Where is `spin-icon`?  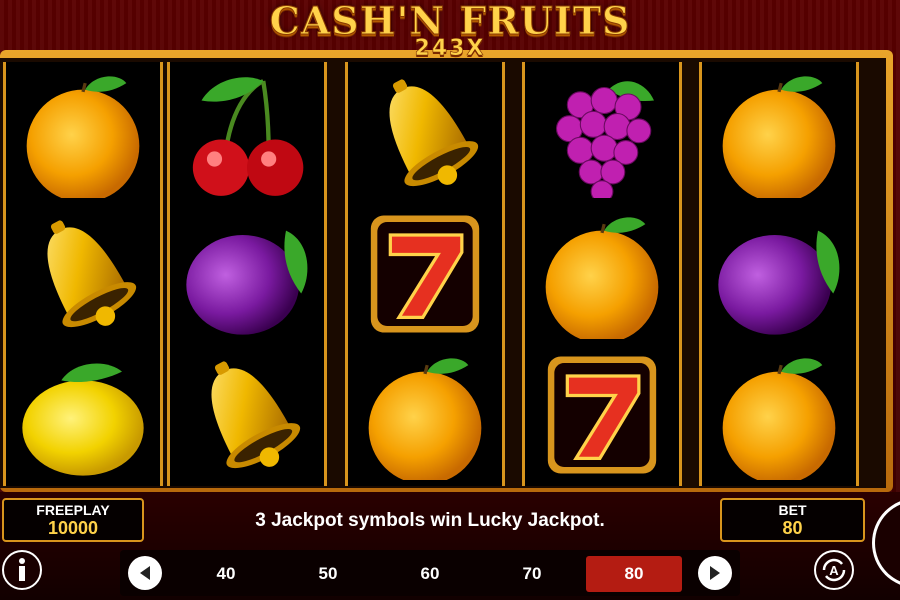
spin-icon is located at coordinates (894, 543).